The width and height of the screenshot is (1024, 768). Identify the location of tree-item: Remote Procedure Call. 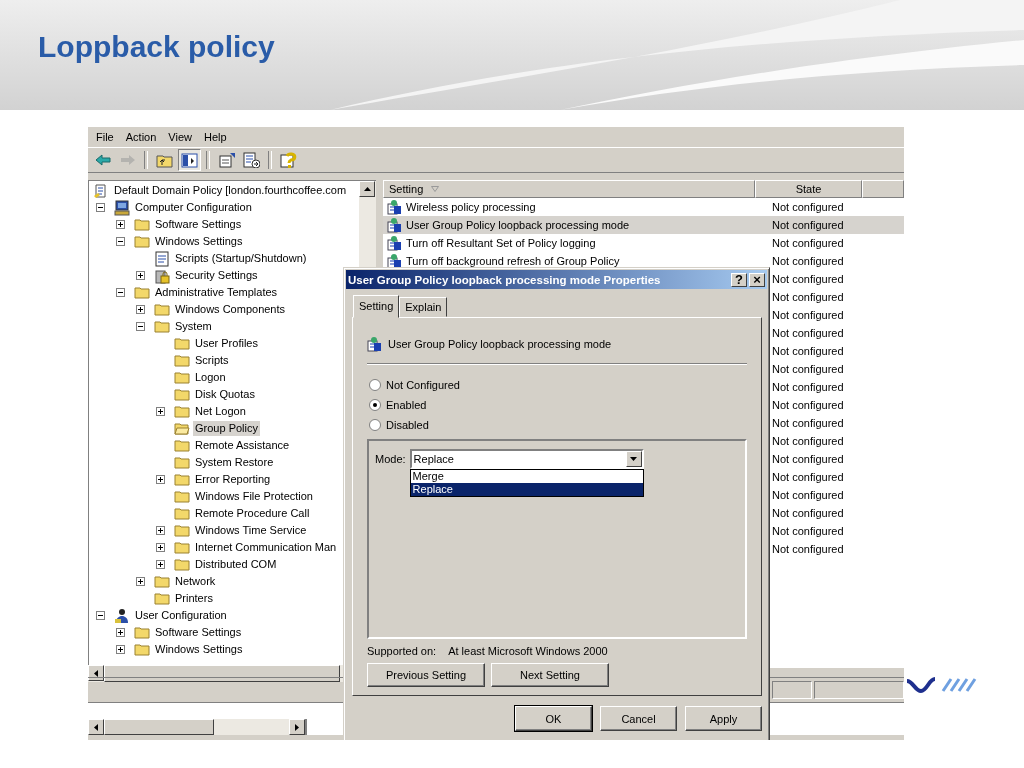
(252, 513).